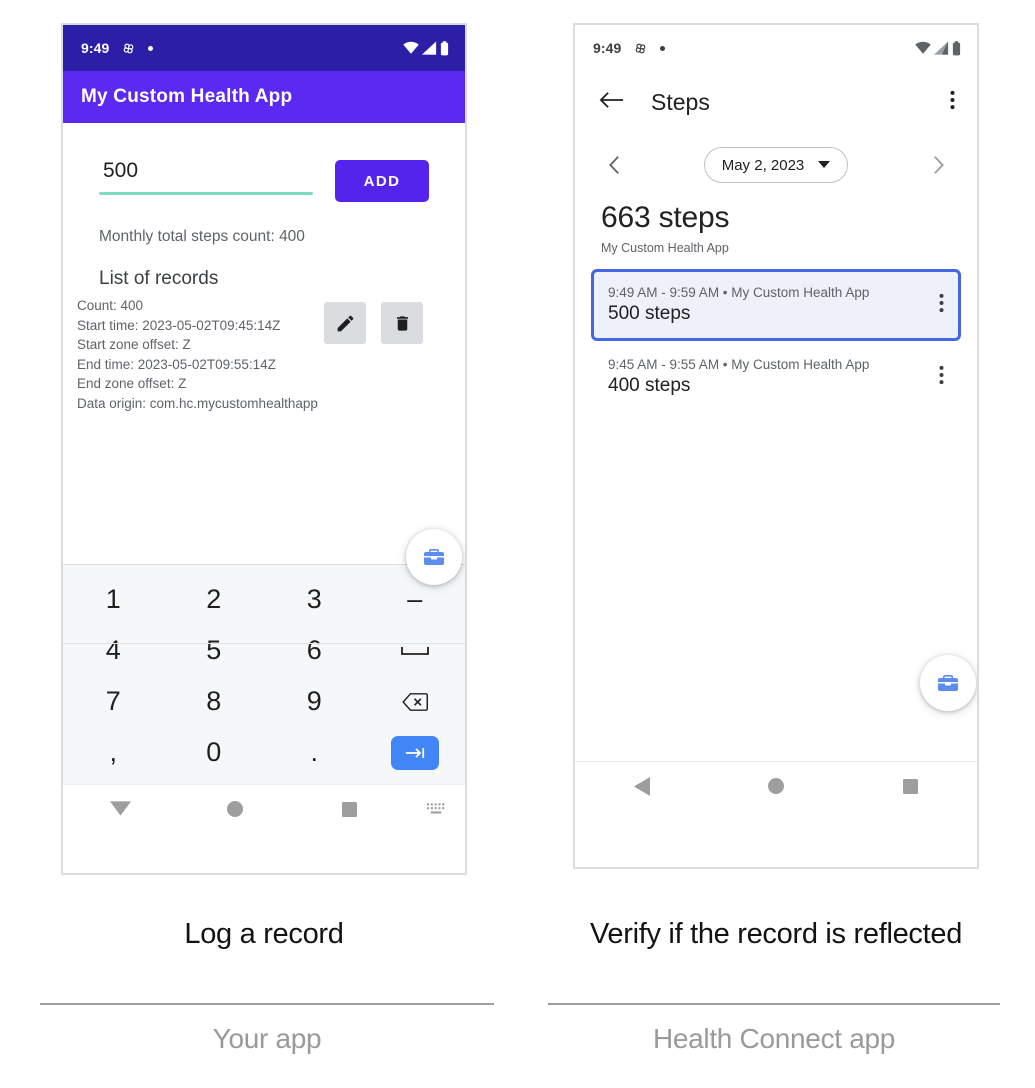  I want to click on home-circle-icon, so click(235, 809).